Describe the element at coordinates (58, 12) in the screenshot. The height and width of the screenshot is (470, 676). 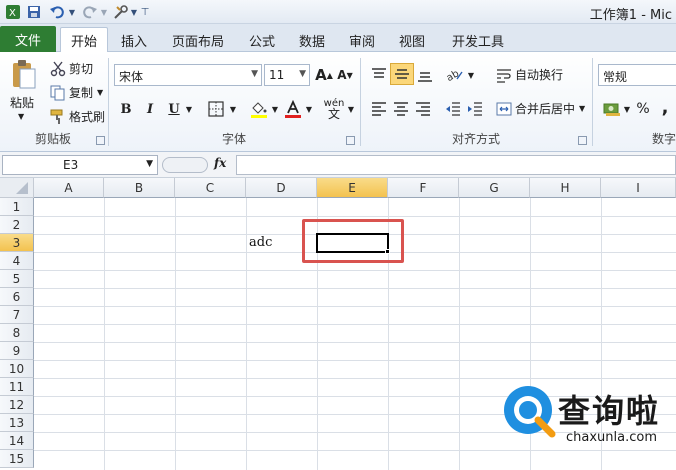
I see `undo-icon` at that location.